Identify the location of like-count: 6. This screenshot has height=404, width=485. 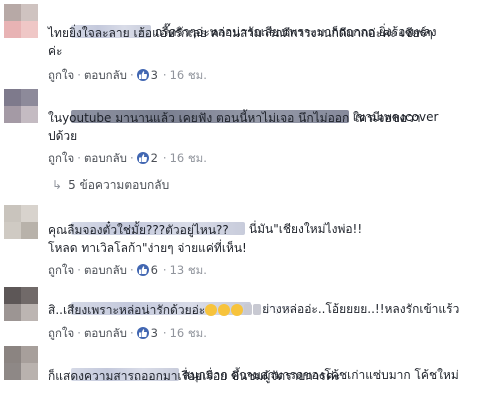
(154, 270).